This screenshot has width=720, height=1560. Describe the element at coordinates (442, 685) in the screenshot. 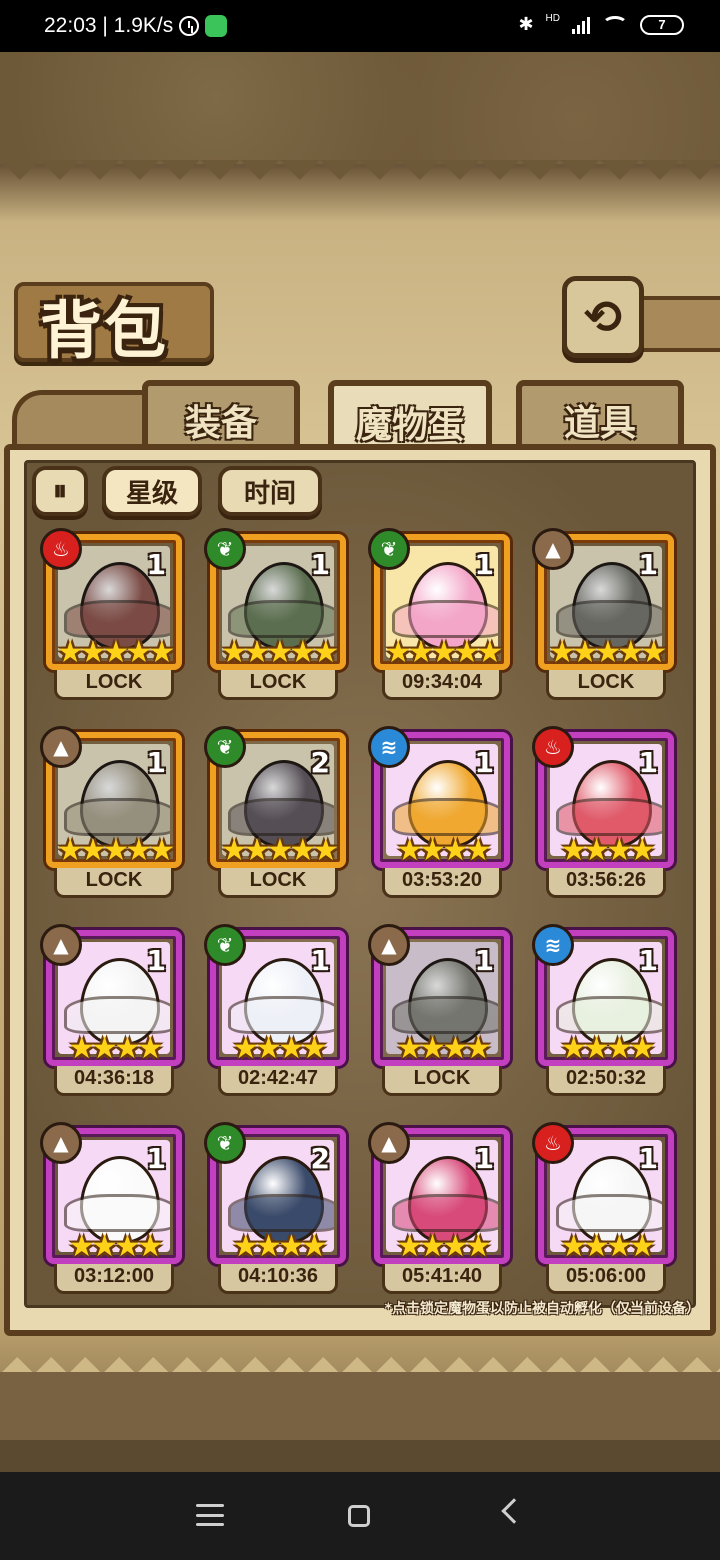

I see `egg-hatch-timer: 09:34:04` at that location.